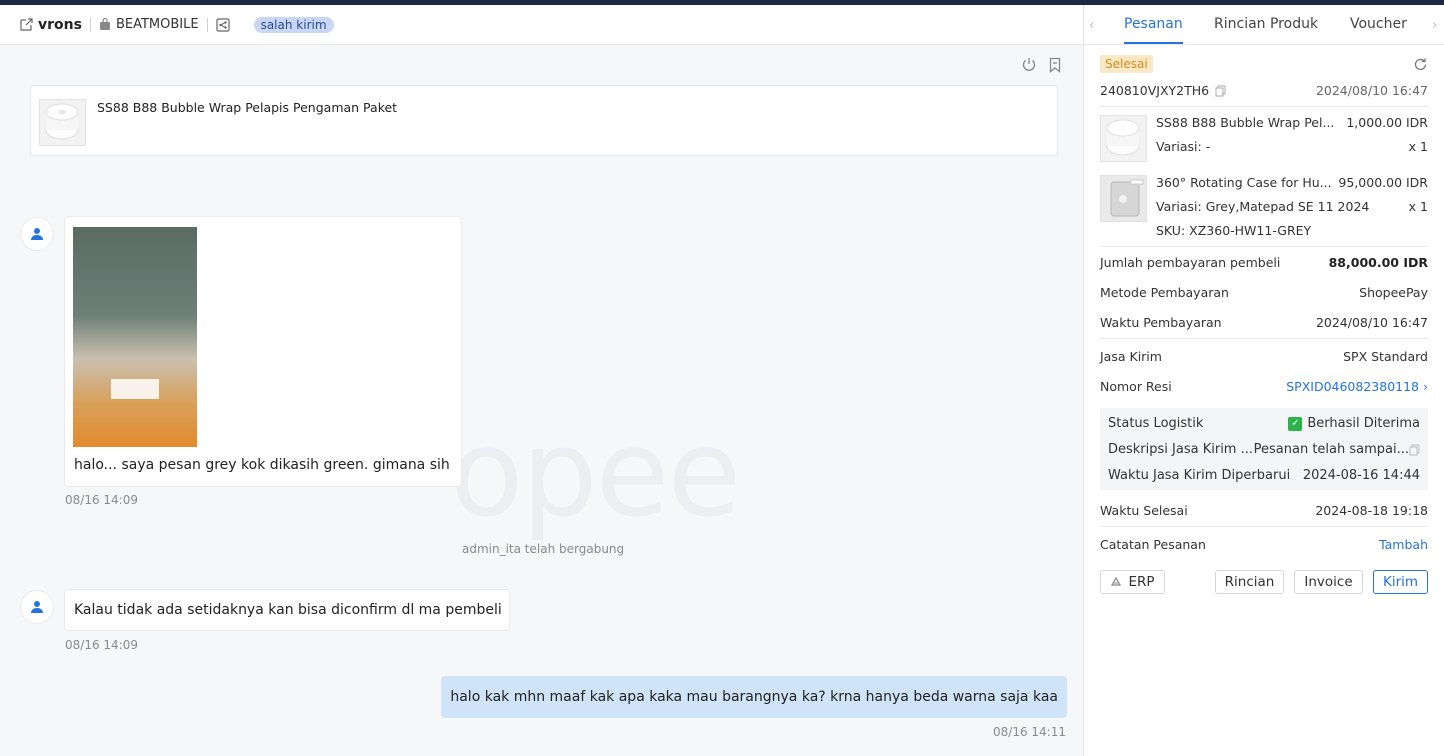  Describe the element at coordinates (1361, 475) in the screenshot. I see `logistics-update-value: 2024-08-16 14:44` at that location.